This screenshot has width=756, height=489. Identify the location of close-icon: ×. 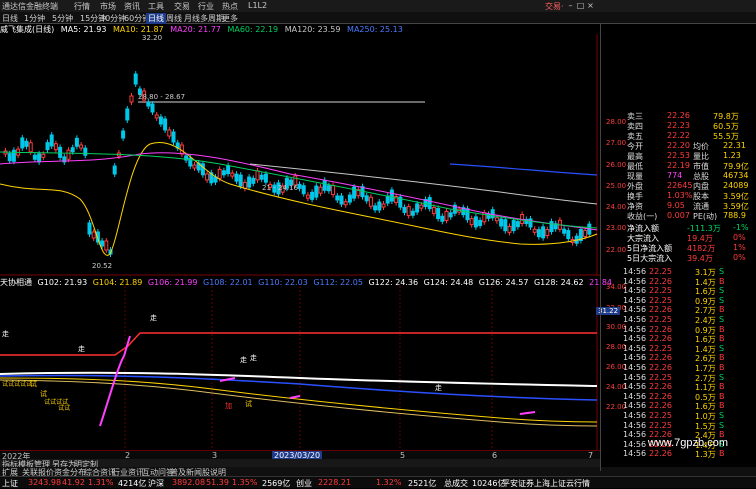
(590, 6).